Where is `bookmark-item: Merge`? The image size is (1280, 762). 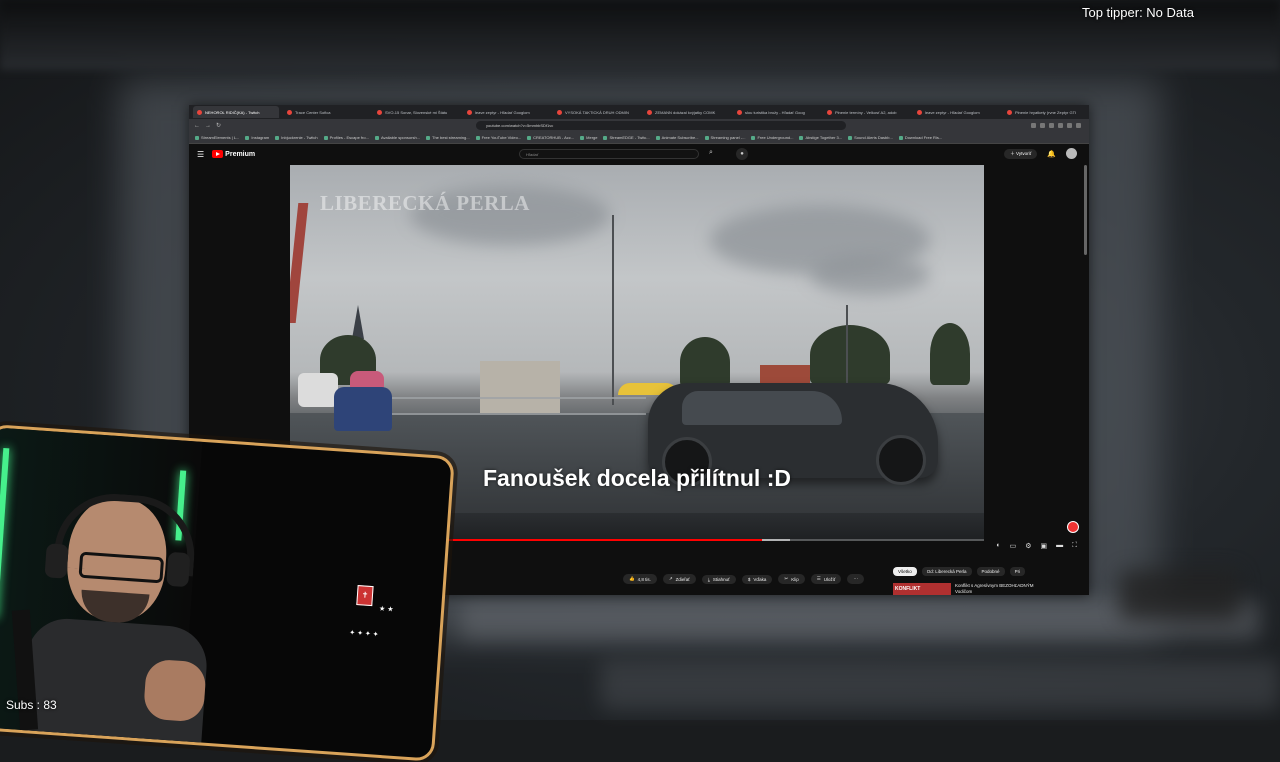 bookmark-item: Merge is located at coordinates (588, 137).